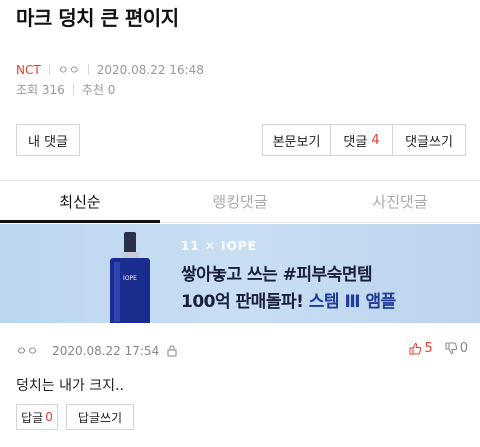 This screenshot has height=447, width=480. I want to click on comment-body: 덩치는 내가 크지.., so click(70, 386).